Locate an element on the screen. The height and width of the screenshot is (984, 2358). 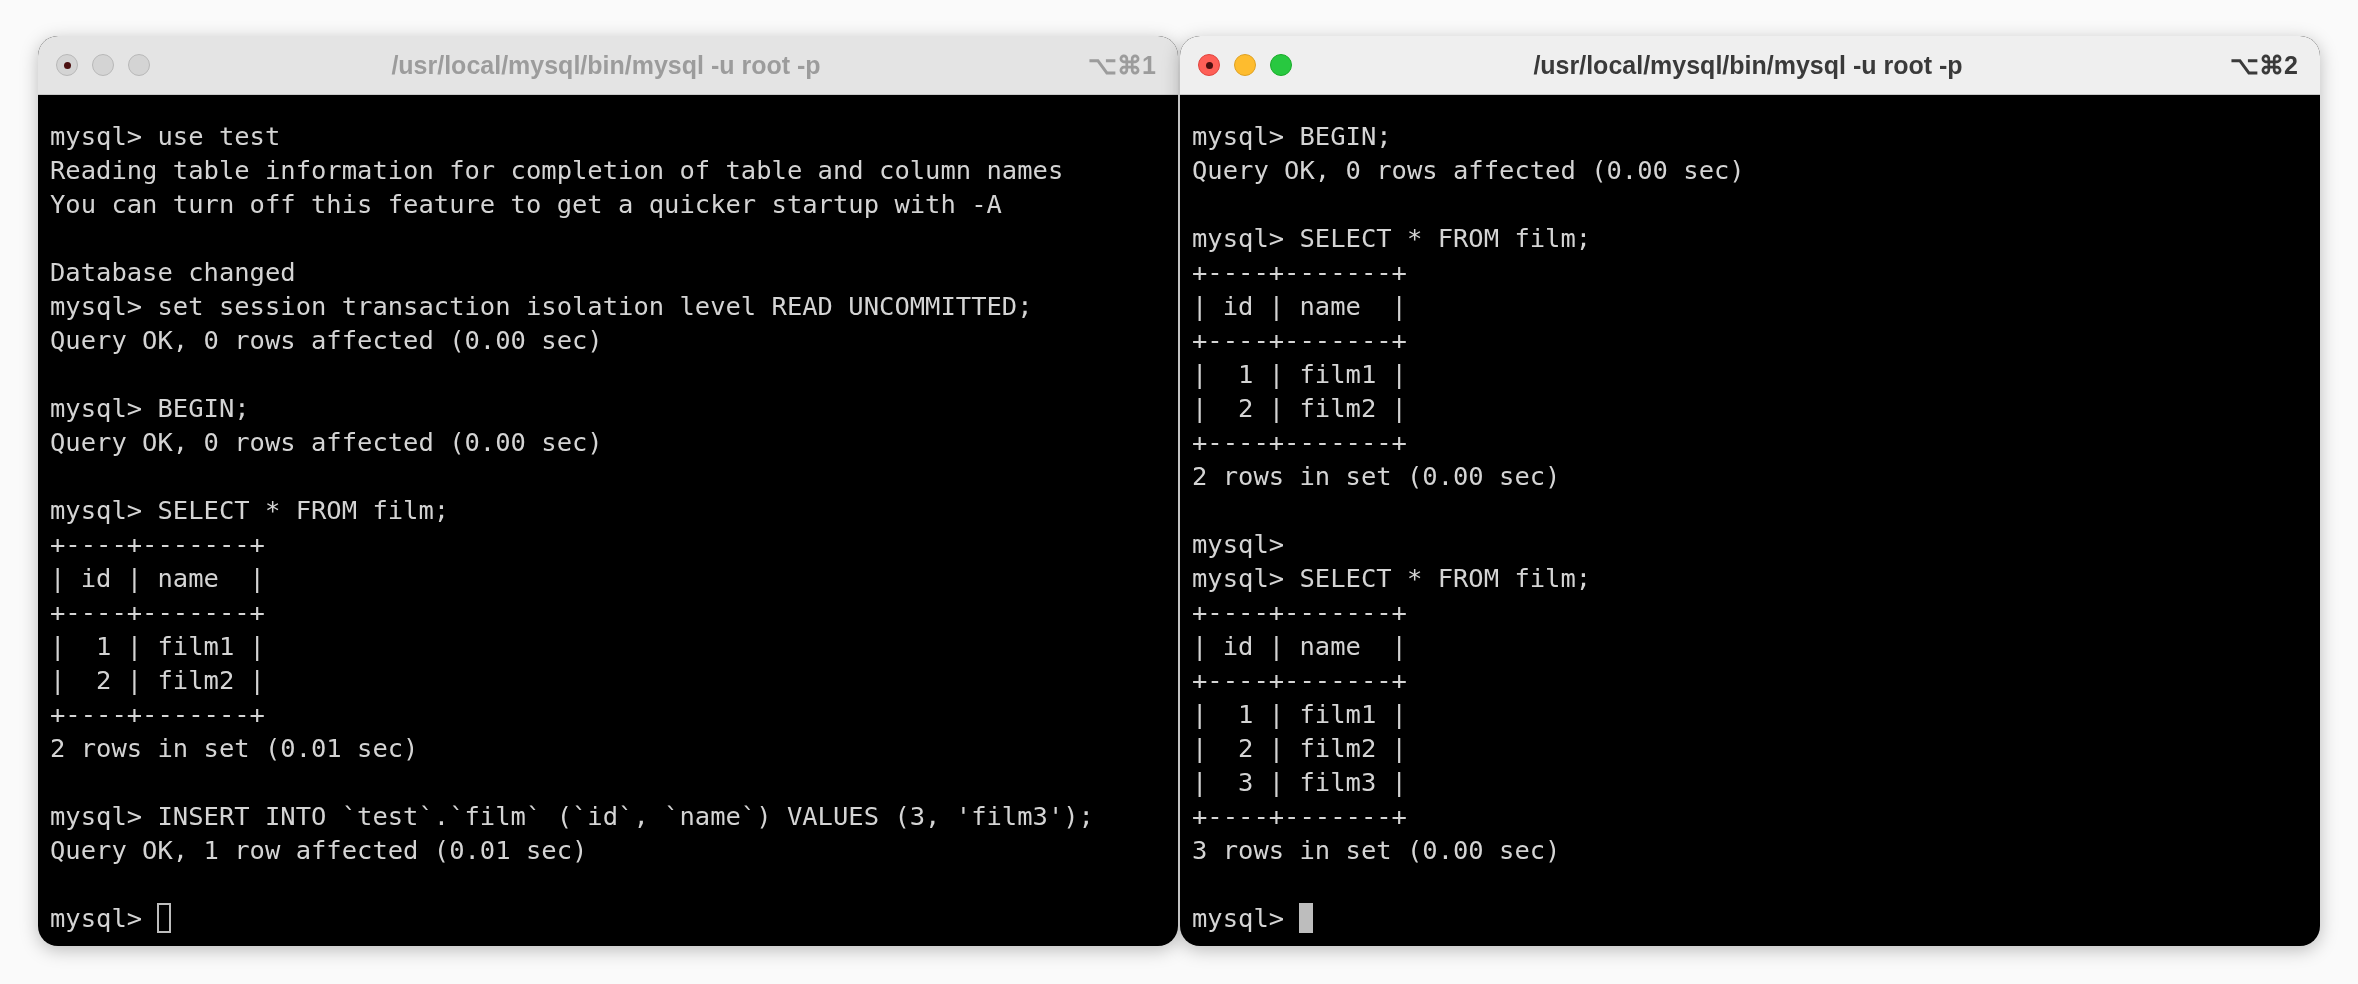
keyboard-shortcut: ⌥⌘1 is located at coordinates (1121, 65).